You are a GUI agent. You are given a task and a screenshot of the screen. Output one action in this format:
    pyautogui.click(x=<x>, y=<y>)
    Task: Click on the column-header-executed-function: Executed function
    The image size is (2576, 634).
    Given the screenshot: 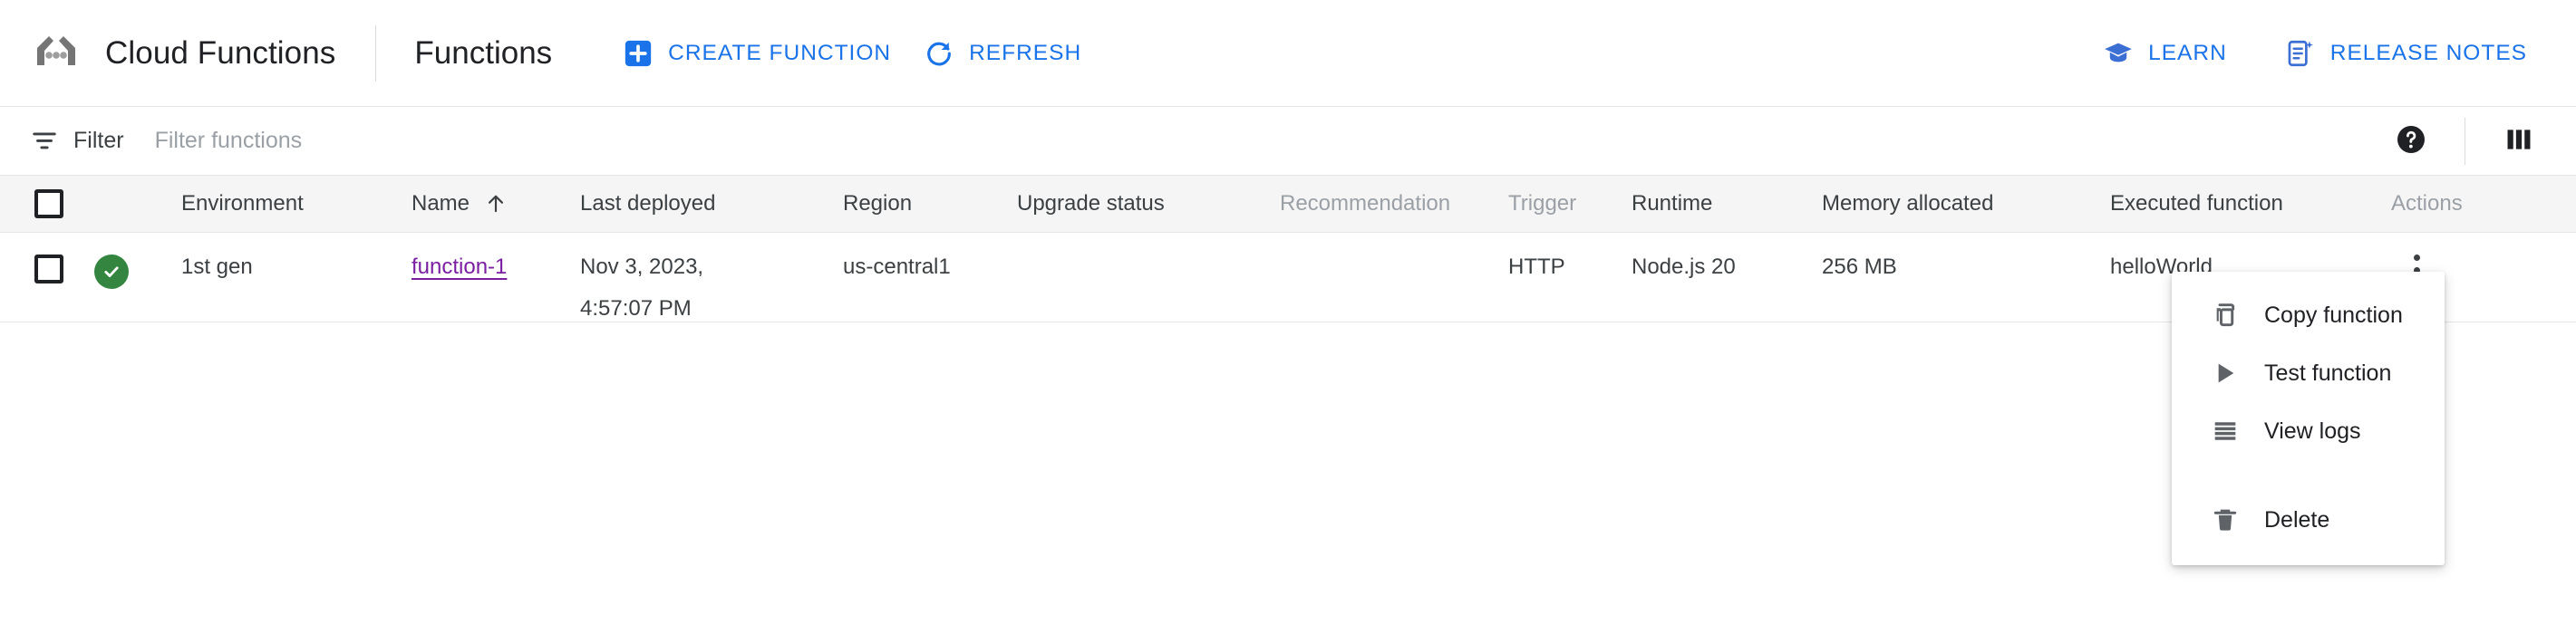 What is the action you would take?
    pyautogui.click(x=2250, y=204)
    